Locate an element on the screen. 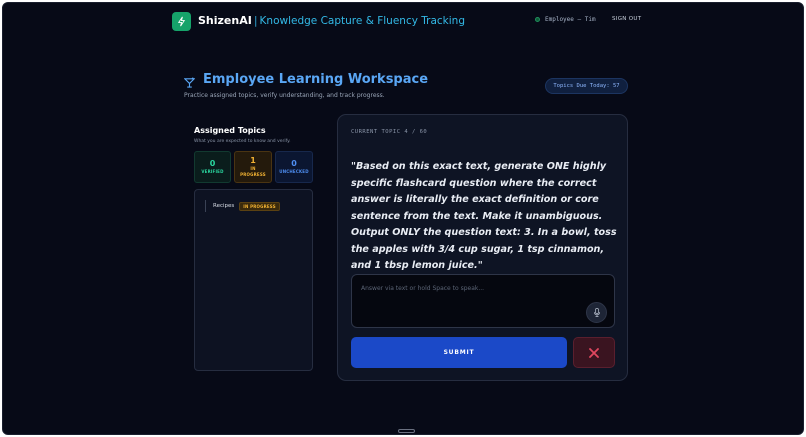  unchecked-stat: 0 UNCHECKED is located at coordinates (294, 167).